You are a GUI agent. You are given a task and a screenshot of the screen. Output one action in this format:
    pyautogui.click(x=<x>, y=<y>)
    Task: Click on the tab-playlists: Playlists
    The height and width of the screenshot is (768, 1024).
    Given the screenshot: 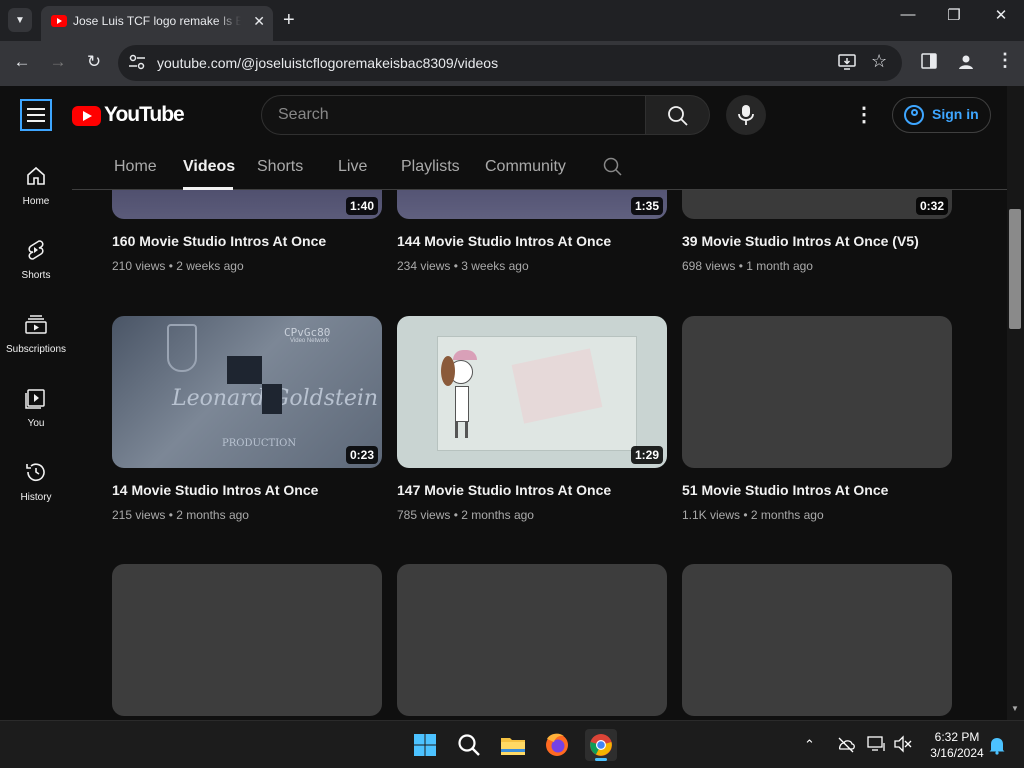 What is the action you would take?
    pyautogui.click(x=430, y=167)
    